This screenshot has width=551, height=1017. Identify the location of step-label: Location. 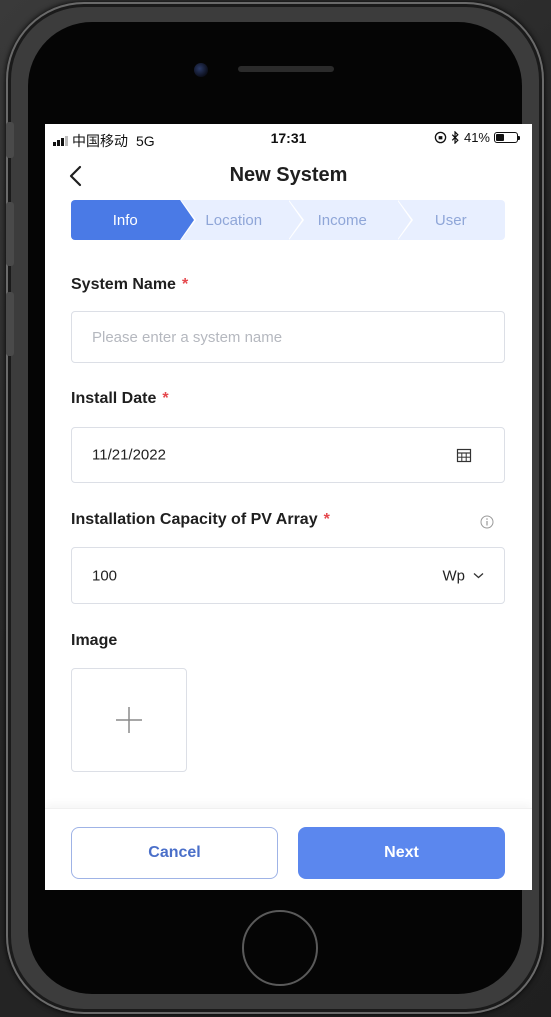
(234, 220).